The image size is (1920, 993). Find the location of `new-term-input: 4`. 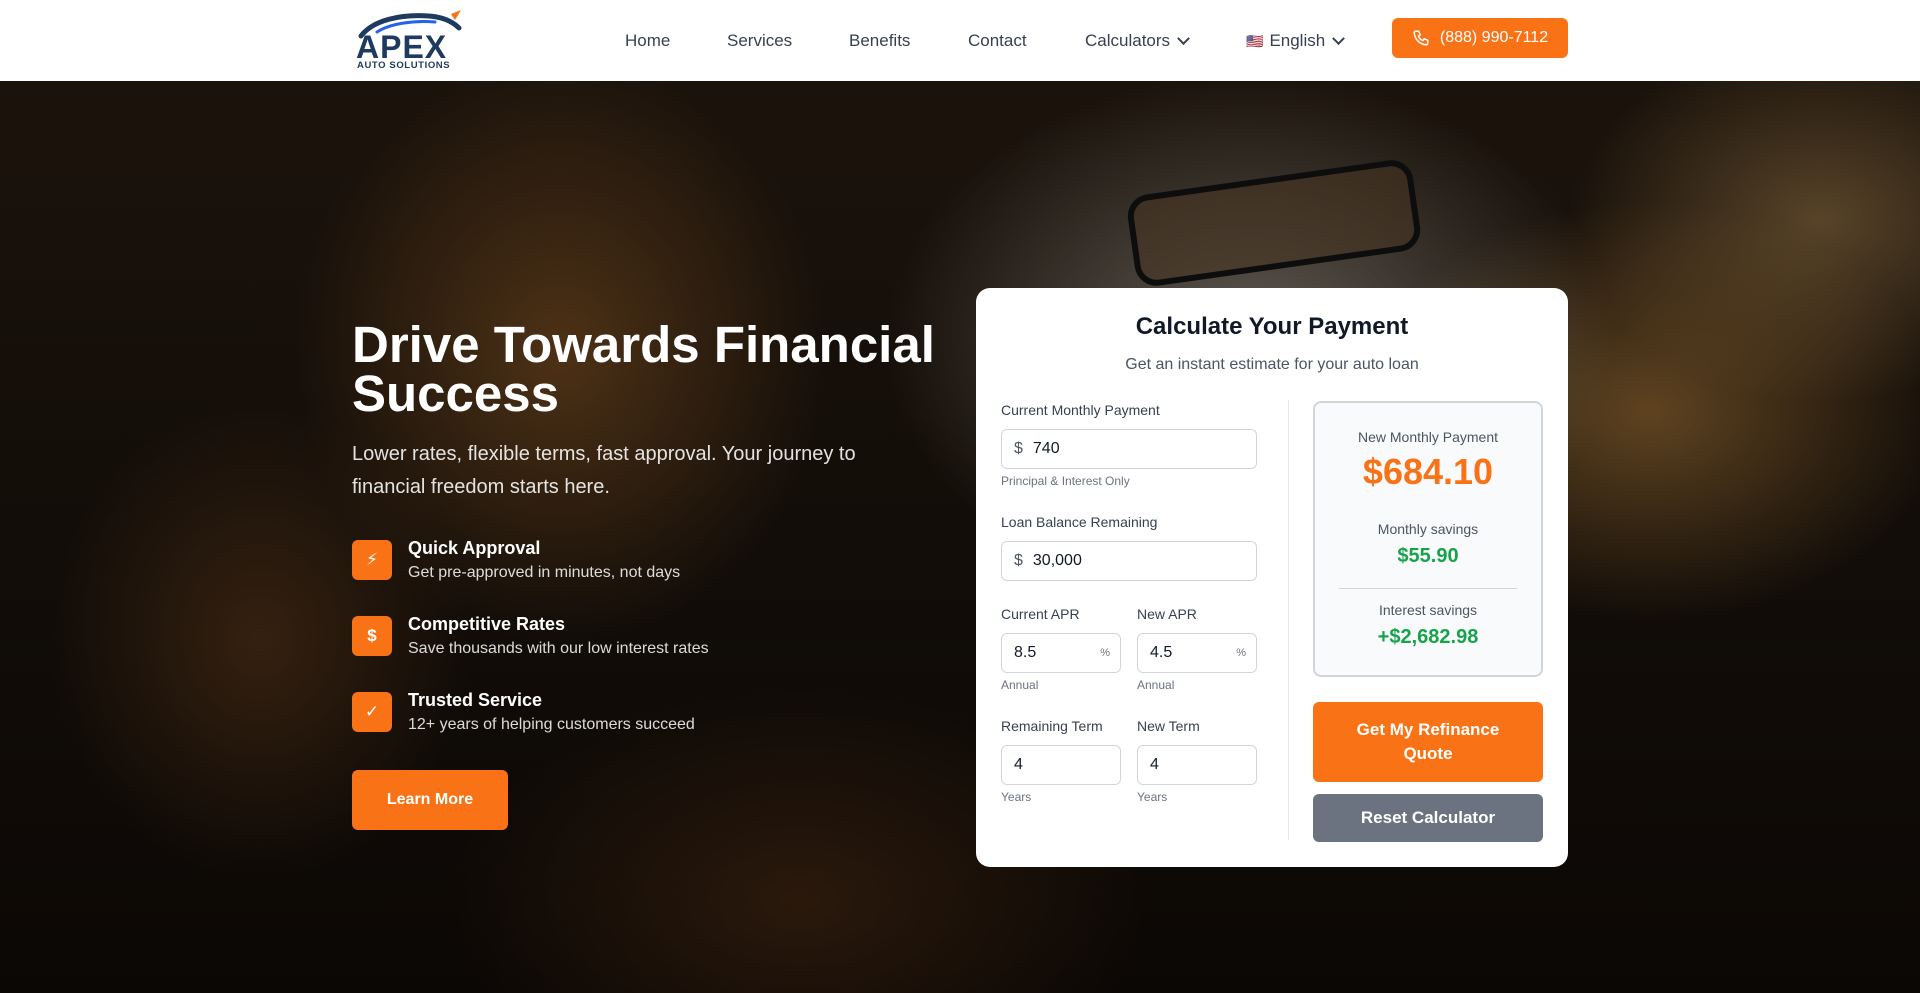

new-term-input: 4 is located at coordinates (1197, 765).